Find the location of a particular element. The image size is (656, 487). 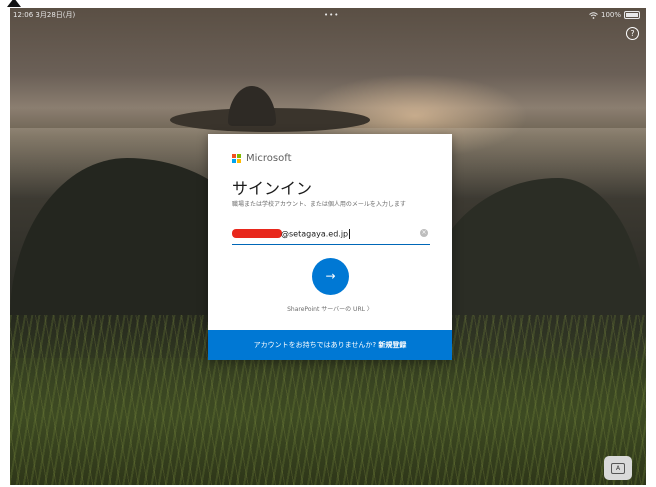

wifi-icon is located at coordinates (593, 15).